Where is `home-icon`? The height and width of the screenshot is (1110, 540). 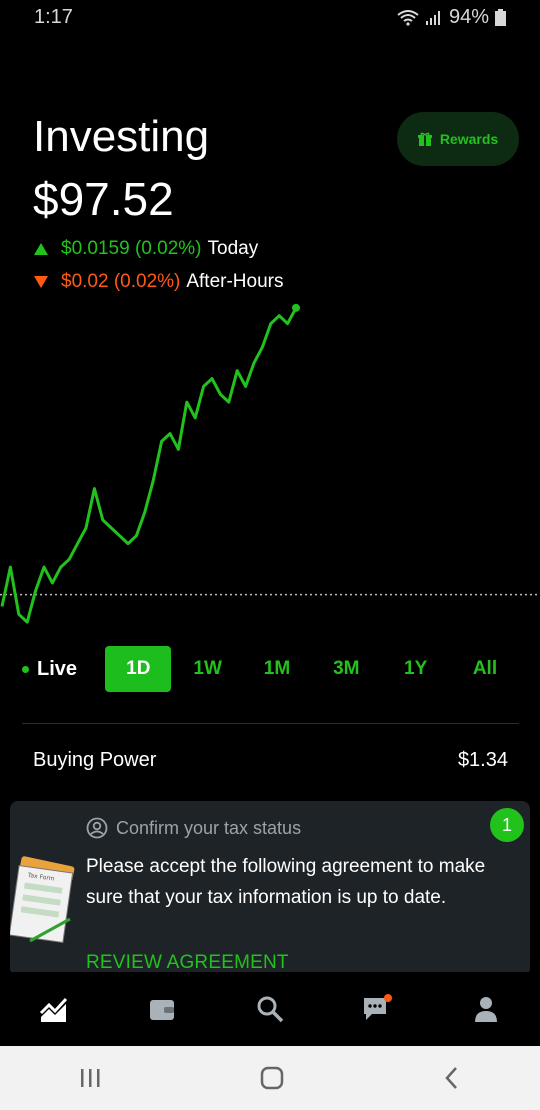 home-icon is located at coordinates (272, 1078).